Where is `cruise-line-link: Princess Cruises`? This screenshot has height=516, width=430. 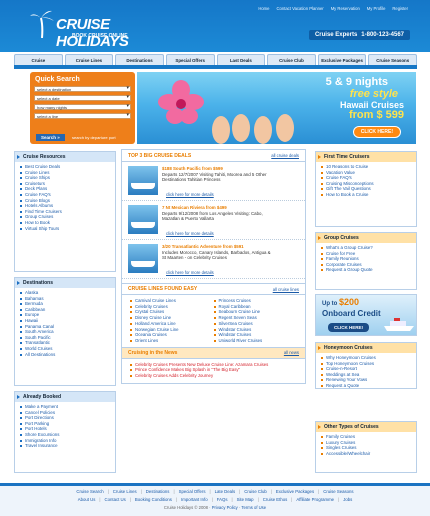
cruise-line-link: Princess Cruises is located at coordinates (235, 300).